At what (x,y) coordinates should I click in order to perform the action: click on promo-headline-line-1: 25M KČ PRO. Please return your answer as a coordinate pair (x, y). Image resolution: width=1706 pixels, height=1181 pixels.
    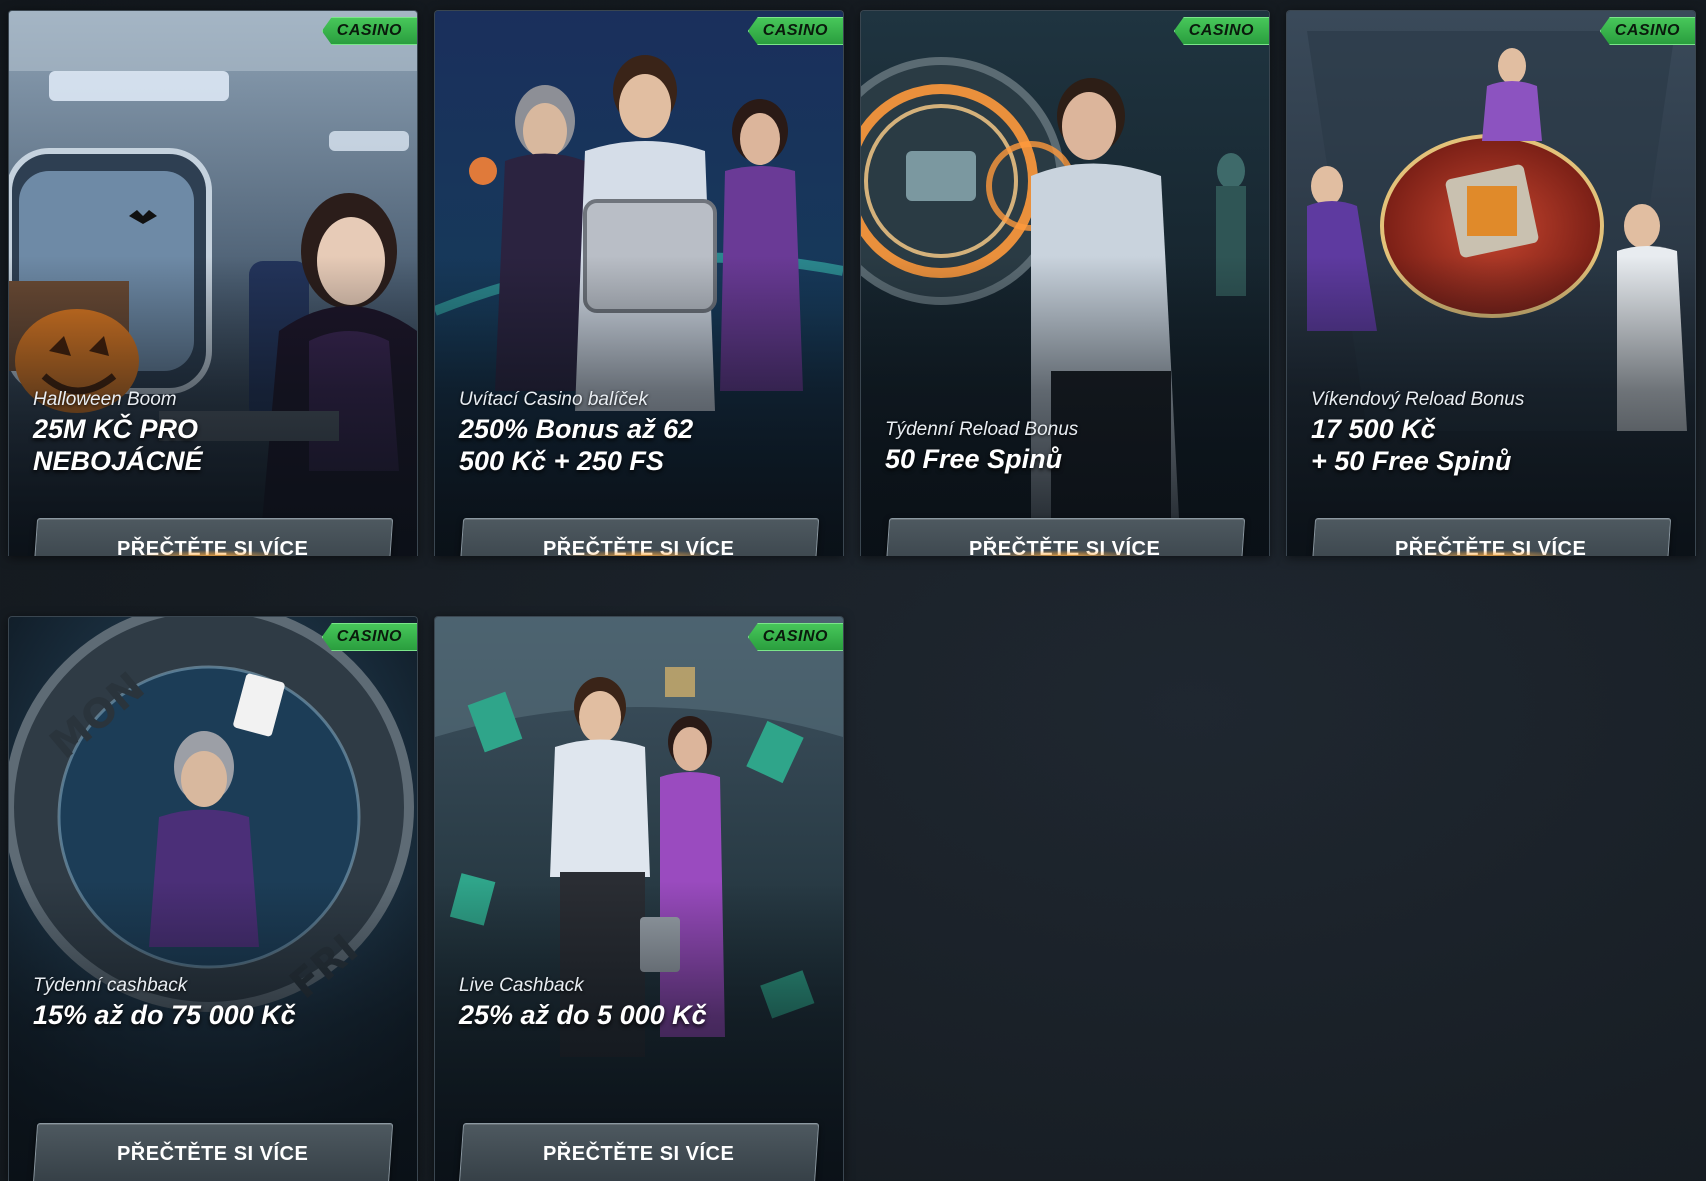
    Looking at the image, I should click on (116, 429).